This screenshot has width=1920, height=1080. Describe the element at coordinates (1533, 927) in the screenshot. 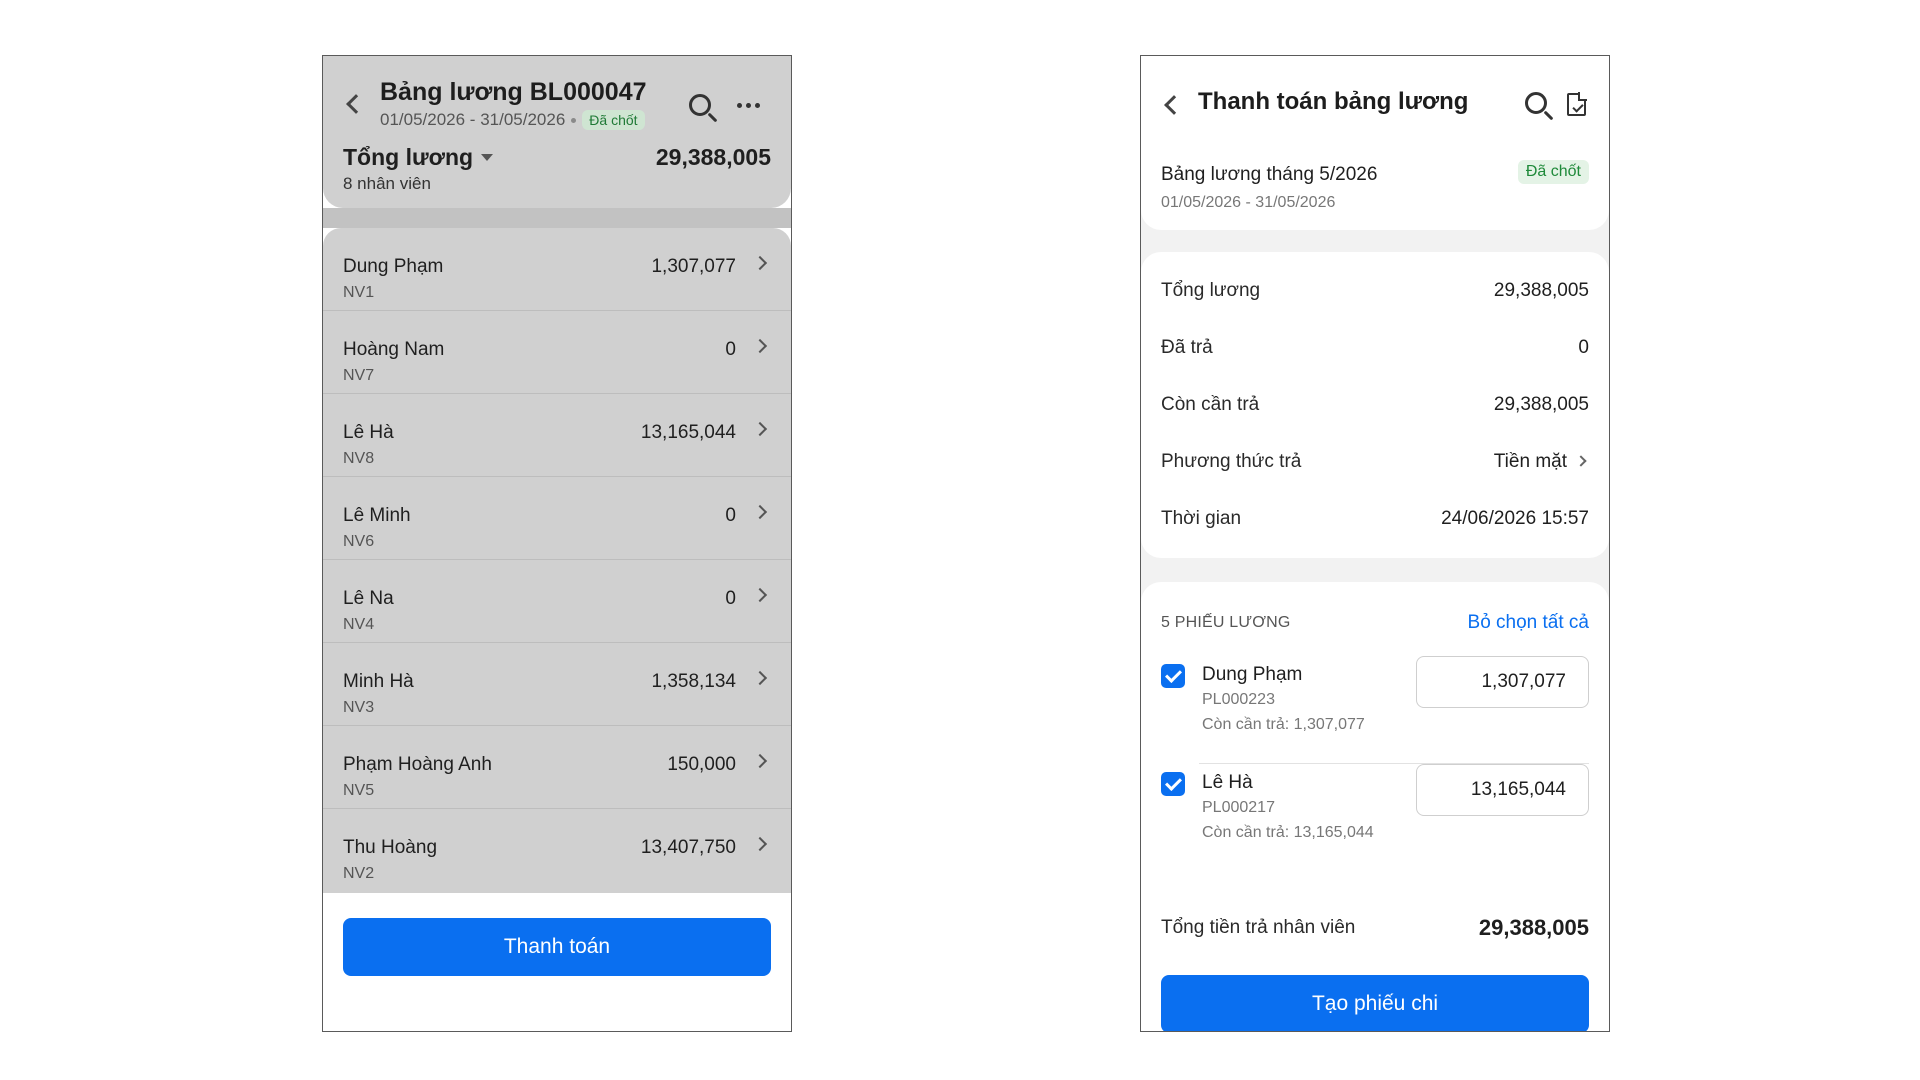

I see `total-payment-value: 29,388,005` at that location.